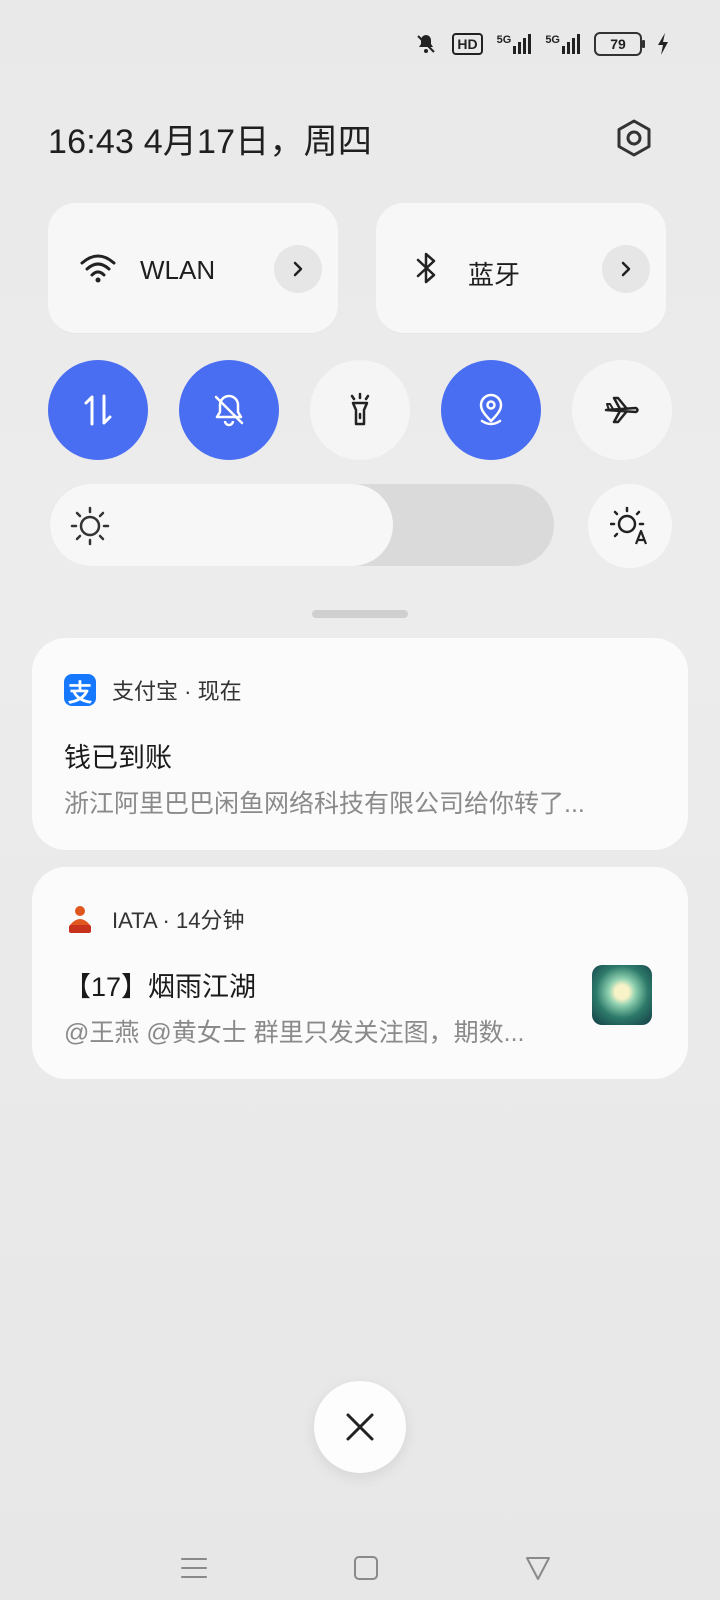 This screenshot has width=720, height=1600. Describe the element at coordinates (360, 614) in the screenshot. I see `drag-handle` at that location.